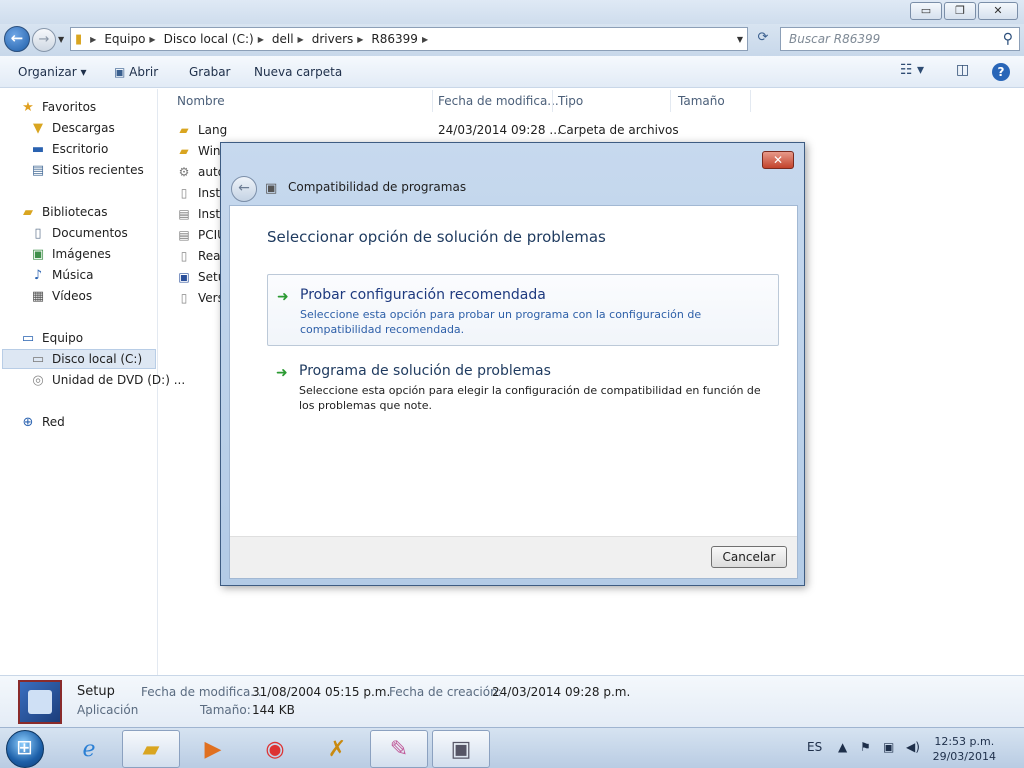  Describe the element at coordinates (900, 39) in the screenshot. I see `search-input: Buscar R86399 ⚲` at that location.